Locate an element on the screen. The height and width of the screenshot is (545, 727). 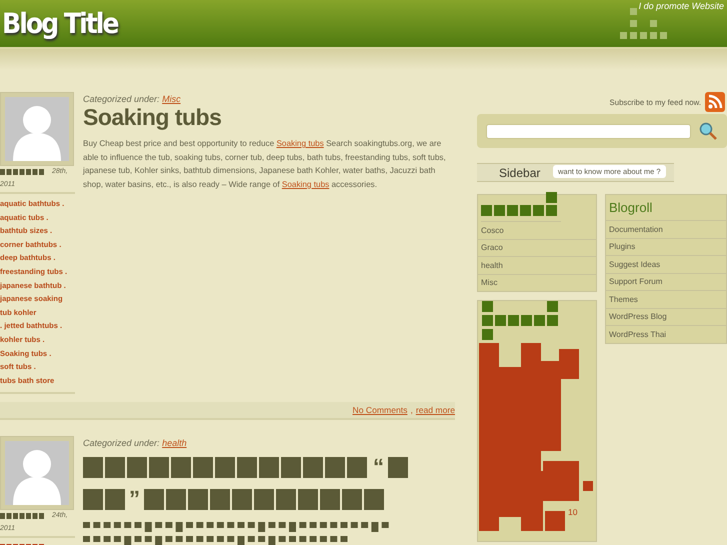
search-field is located at coordinates (588, 131).